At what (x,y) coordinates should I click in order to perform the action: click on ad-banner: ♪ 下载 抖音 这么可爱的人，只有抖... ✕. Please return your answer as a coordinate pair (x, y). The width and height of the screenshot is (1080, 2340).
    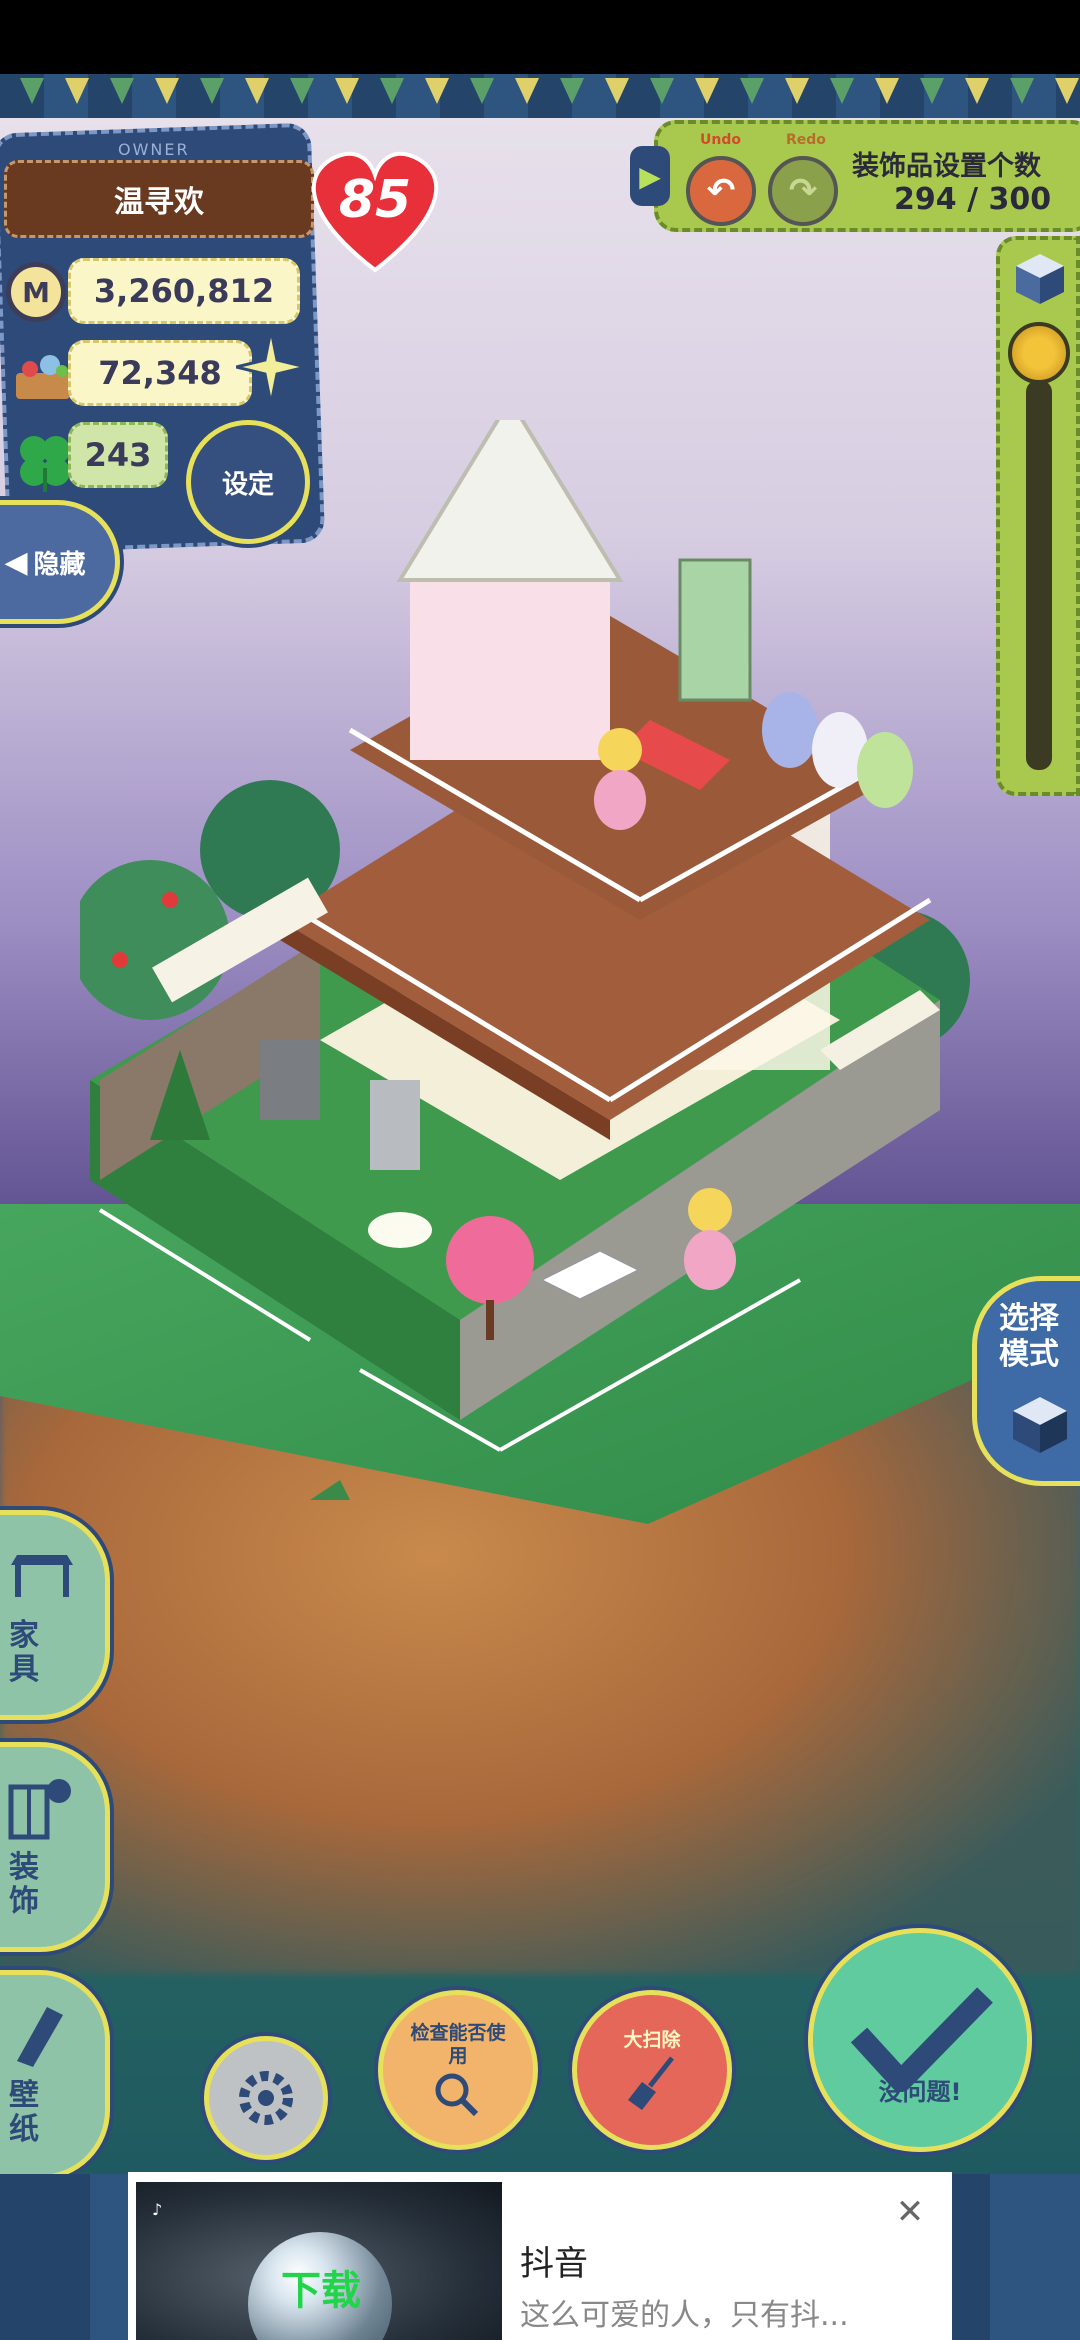
    Looking at the image, I should click on (540, 2256).